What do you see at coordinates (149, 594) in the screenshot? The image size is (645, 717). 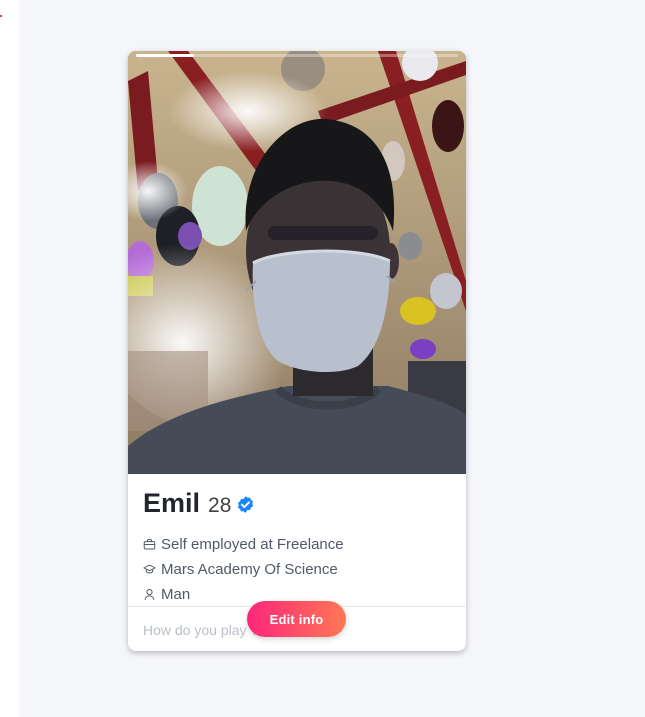 I see `person-icon` at bounding box center [149, 594].